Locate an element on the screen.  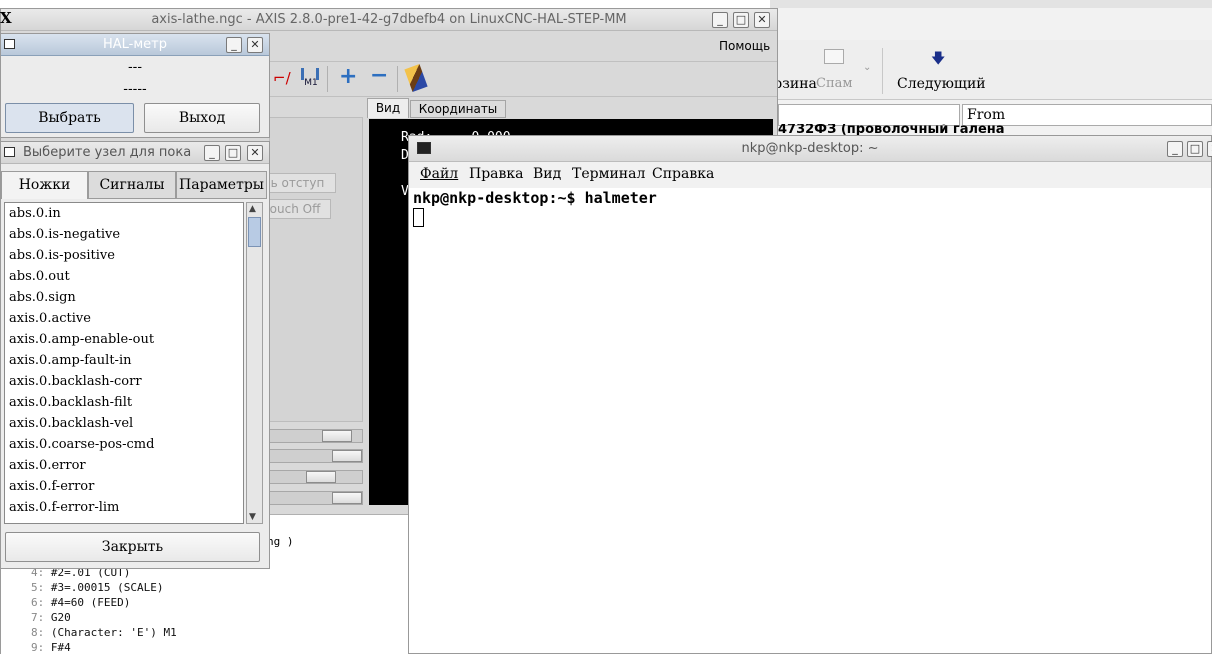
axis-app-icon: X is located at coordinates (6, 18).